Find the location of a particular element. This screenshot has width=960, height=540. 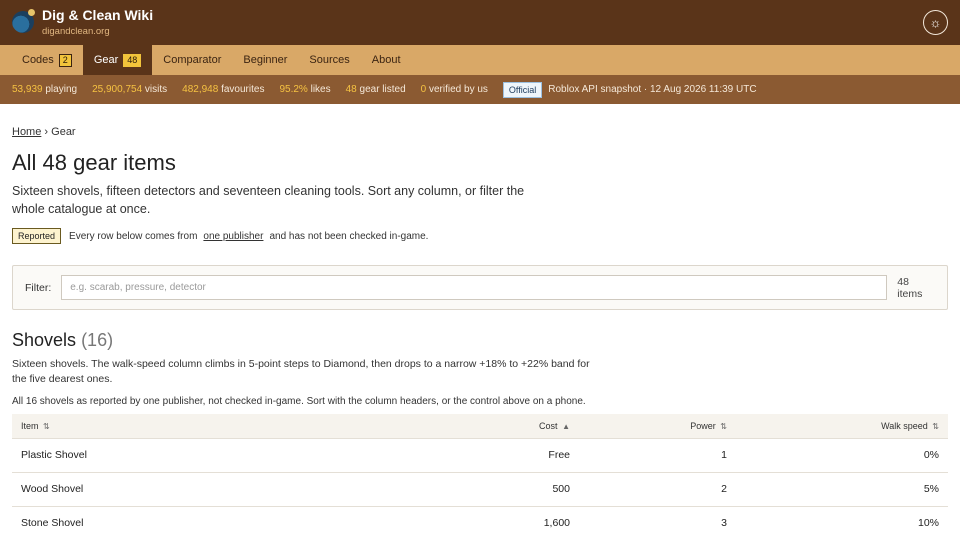

nav-item-about: About is located at coordinates (386, 60).